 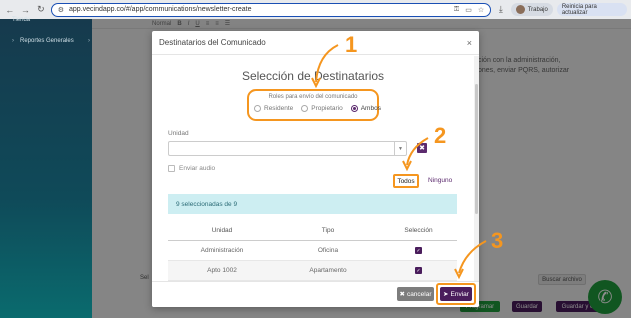 I want to click on tipo-cell: Apartamento, so click(x=328, y=270).